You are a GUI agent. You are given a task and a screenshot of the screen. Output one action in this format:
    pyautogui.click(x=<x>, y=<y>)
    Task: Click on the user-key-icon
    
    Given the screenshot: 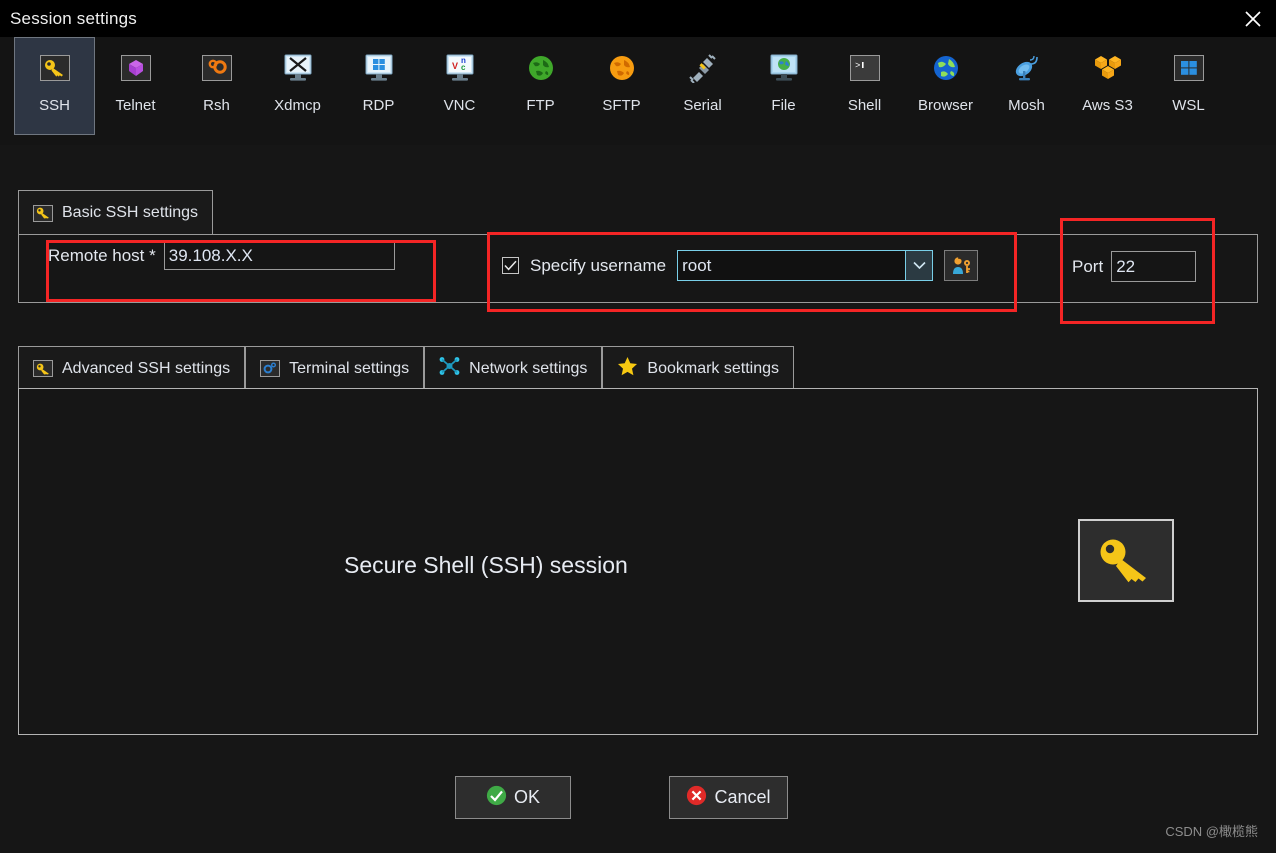 What is the action you would take?
    pyautogui.click(x=961, y=265)
    